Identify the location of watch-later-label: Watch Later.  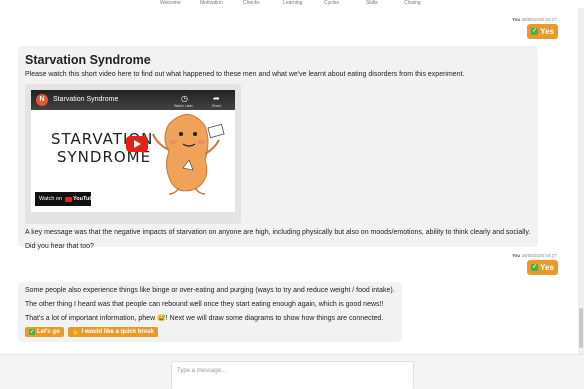
(183, 106).